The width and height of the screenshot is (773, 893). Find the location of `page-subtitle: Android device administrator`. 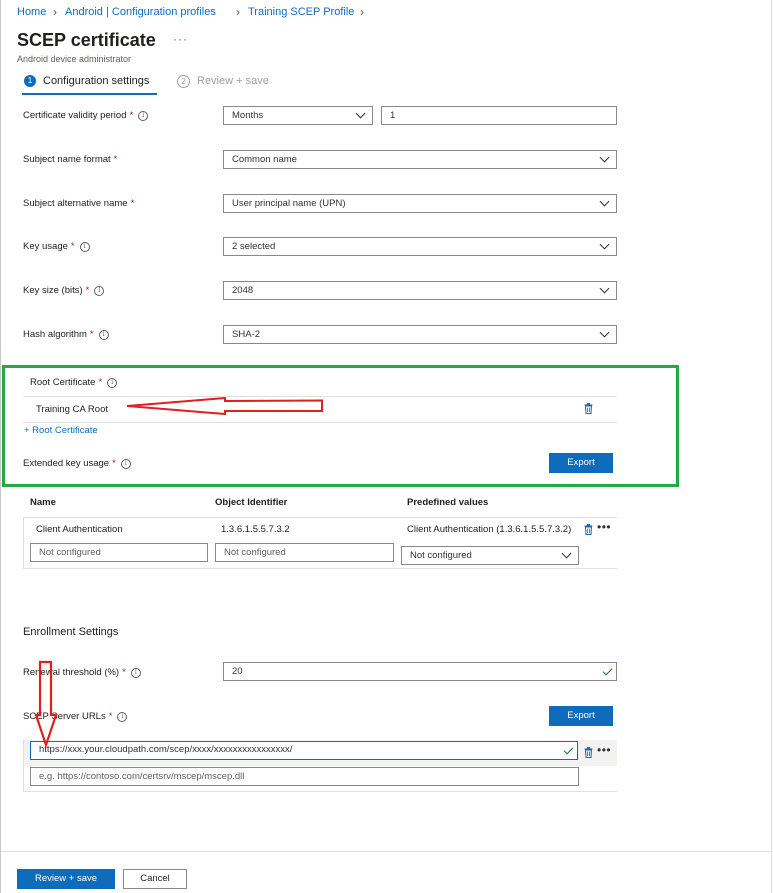

page-subtitle: Android device administrator is located at coordinates (74, 59).